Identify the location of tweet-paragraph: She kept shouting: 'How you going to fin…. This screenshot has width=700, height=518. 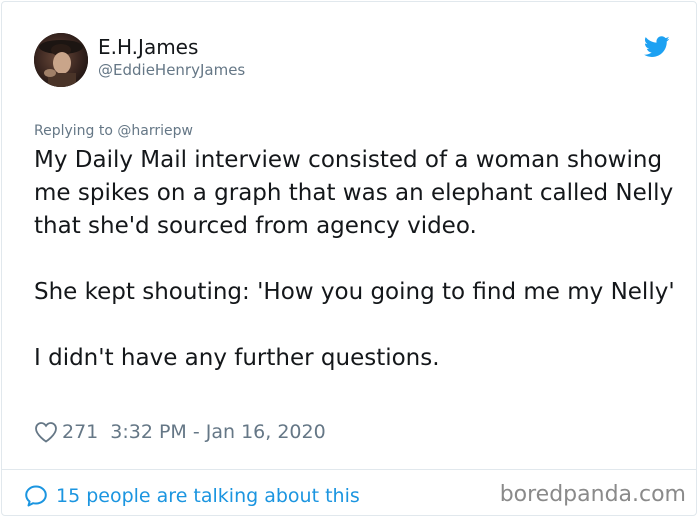
(354, 292).